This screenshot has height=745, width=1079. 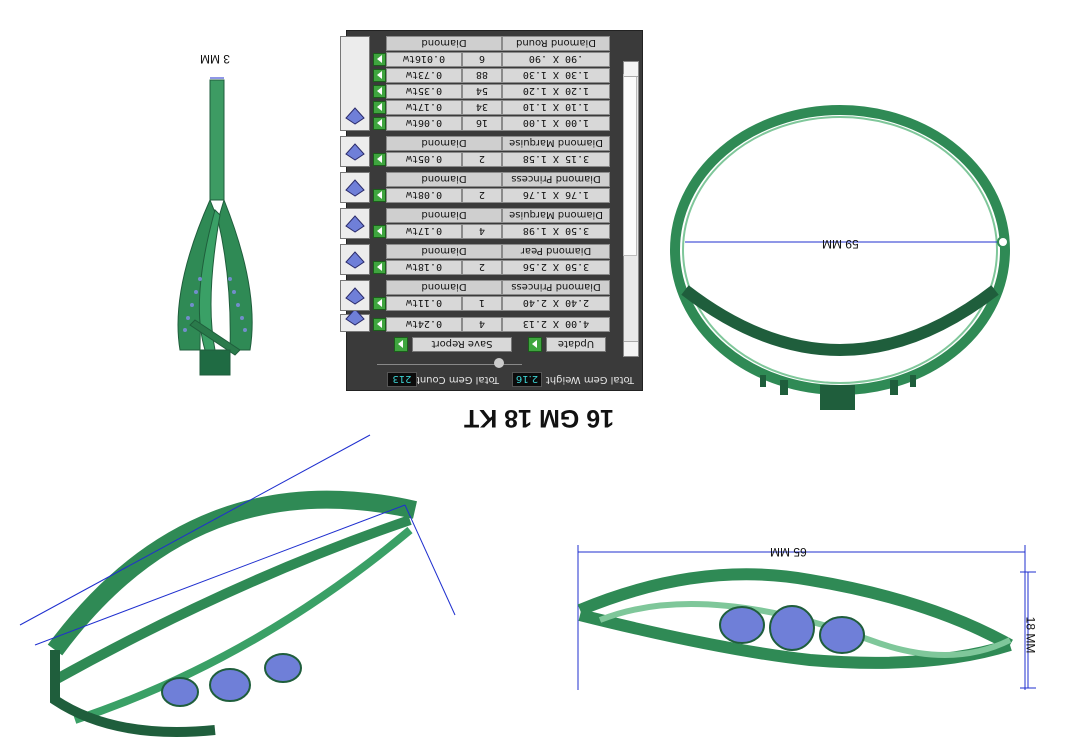 I want to click on top-view-render, so click(x=840, y=257).